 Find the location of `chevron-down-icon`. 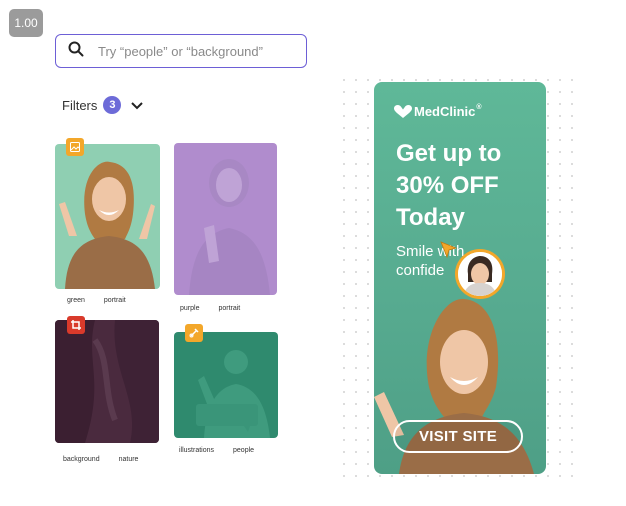

chevron-down-icon is located at coordinates (137, 105).